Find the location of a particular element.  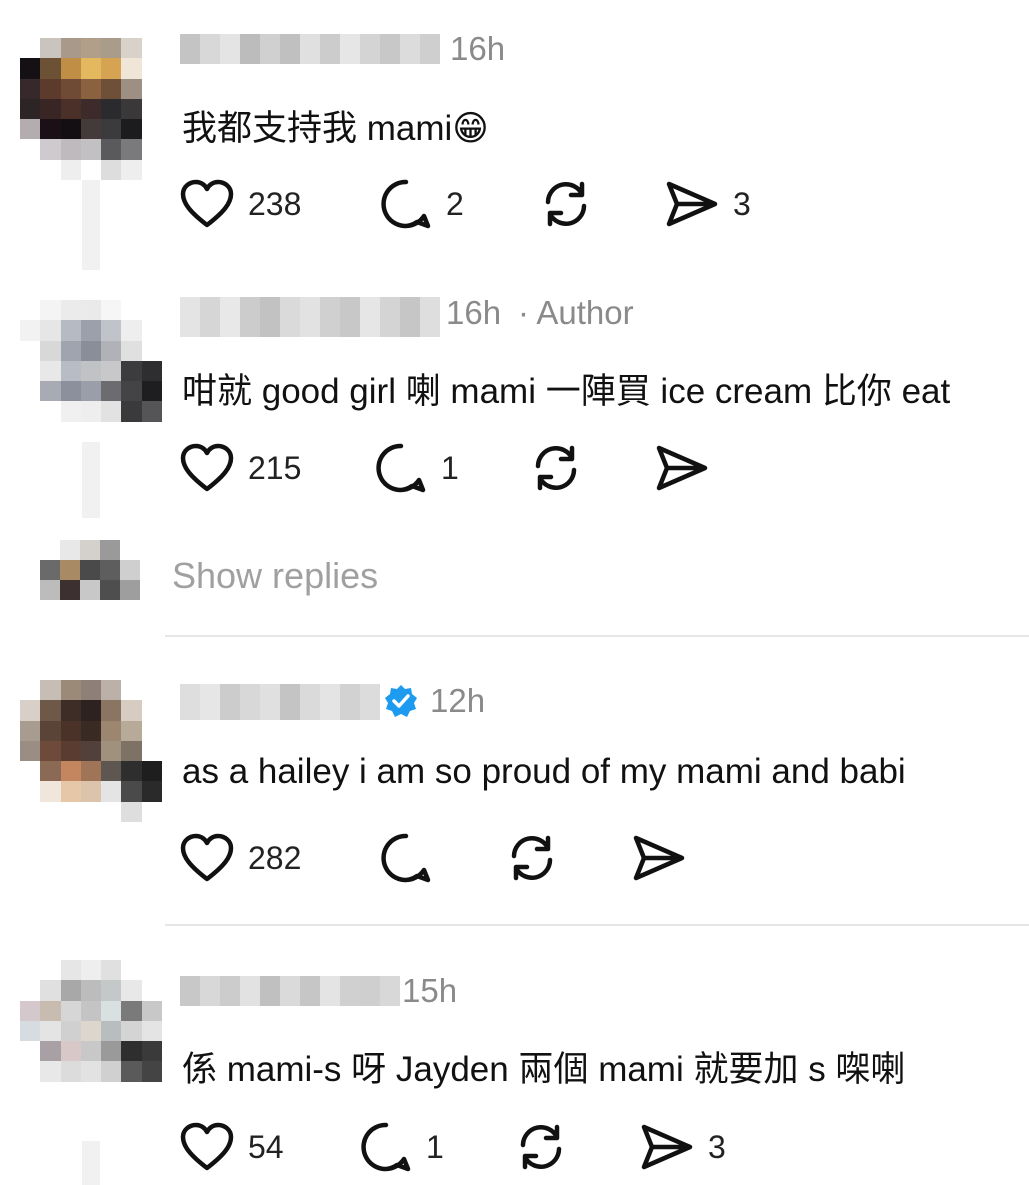

like-count: 238 is located at coordinates (275, 203).